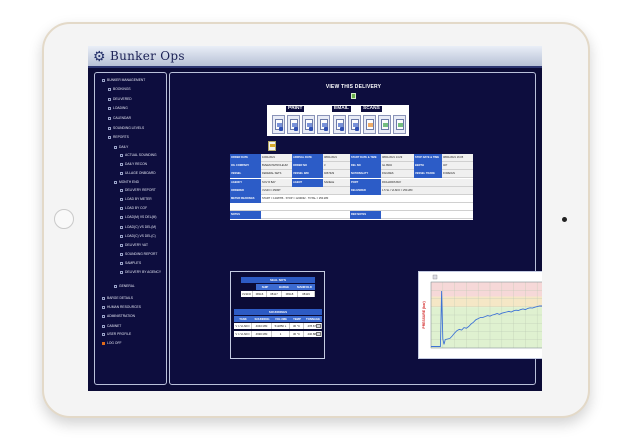 The width and height of the screenshot is (631, 443). Describe the element at coordinates (121, 307) in the screenshot. I see `sidebar-item-human-resources: HUMAN RESOURCES` at that location.